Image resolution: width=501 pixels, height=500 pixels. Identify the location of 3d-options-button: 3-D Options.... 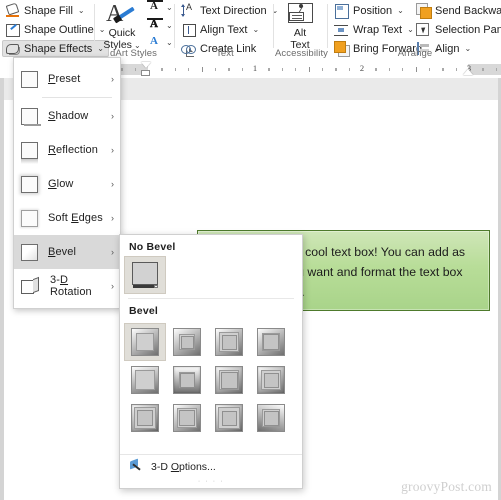
(211, 467).